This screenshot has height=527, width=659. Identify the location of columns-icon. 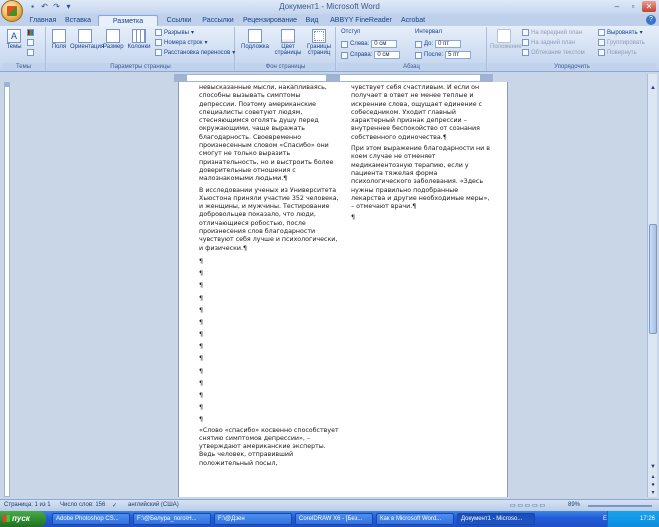
(139, 36).